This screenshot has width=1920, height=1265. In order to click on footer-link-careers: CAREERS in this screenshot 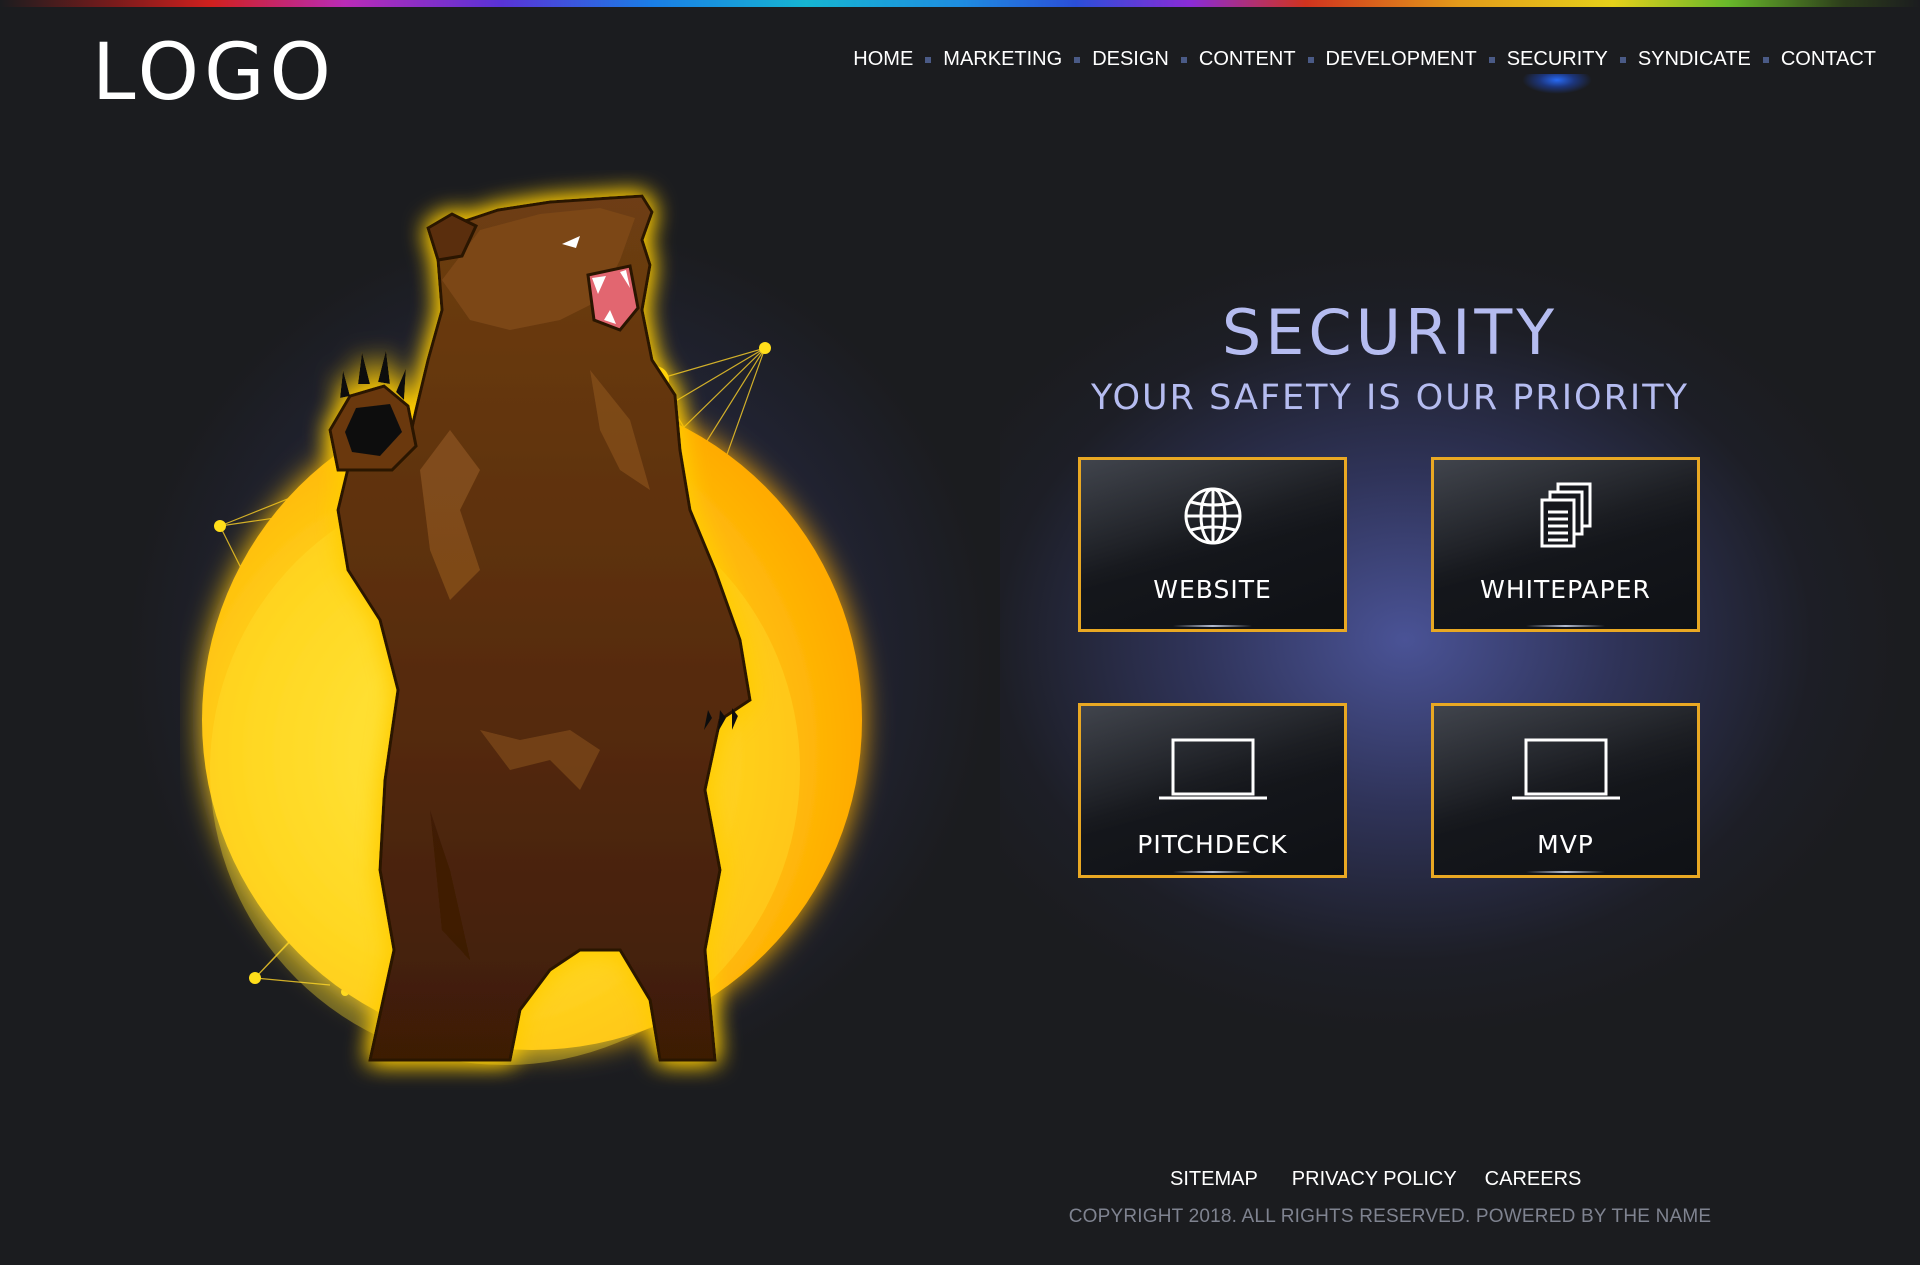, I will do `click(1533, 1179)`.